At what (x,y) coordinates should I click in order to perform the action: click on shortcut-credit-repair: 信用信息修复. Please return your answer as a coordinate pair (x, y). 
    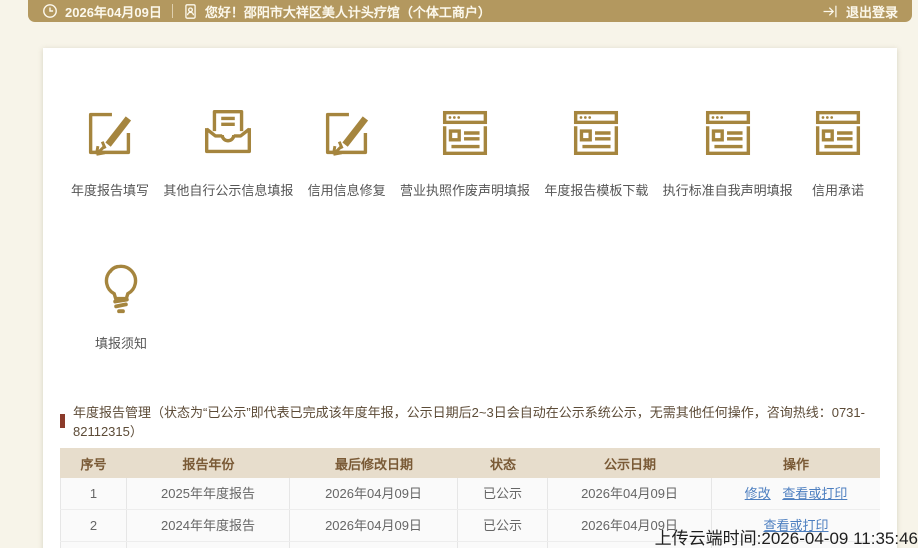
    Looking at the image, I should click on (347, 150).